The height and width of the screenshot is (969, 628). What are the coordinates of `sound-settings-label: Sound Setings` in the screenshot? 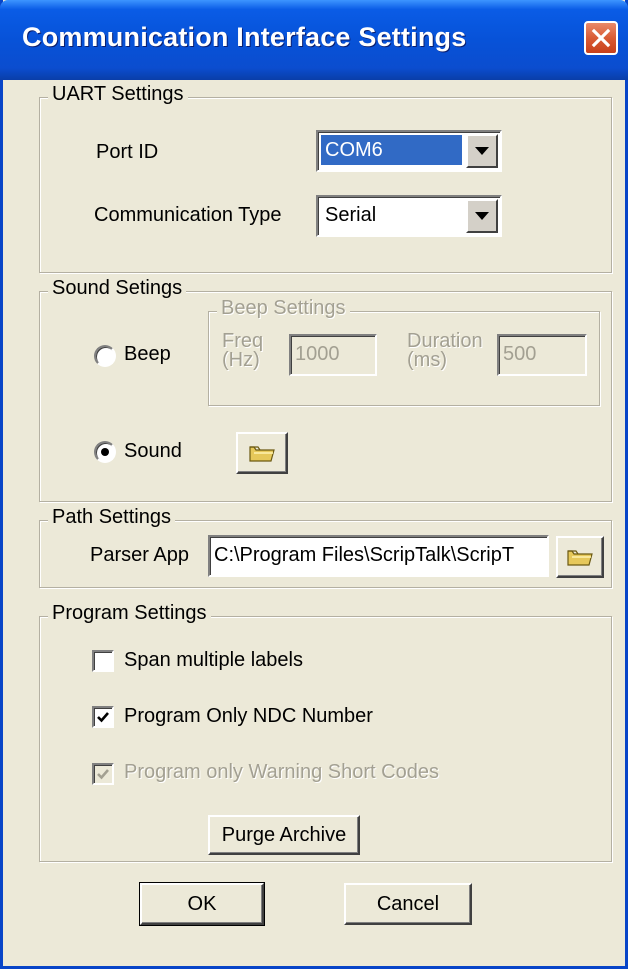 It's located at (117, 288).